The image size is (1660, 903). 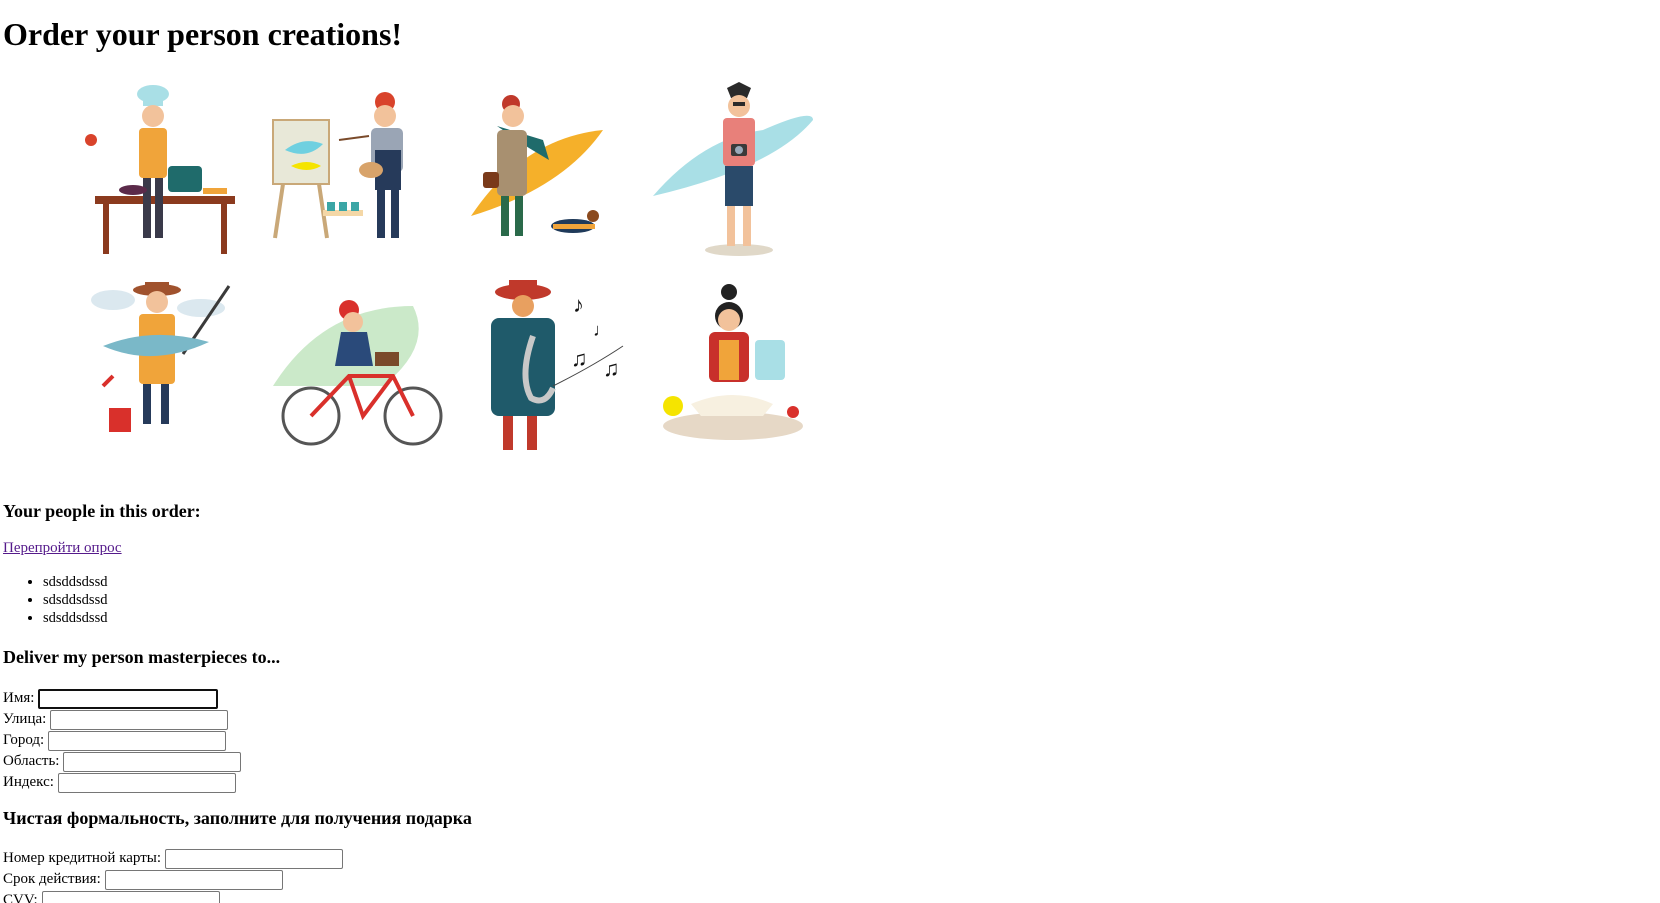 I want to click on city-input, so click(x=137, y=740).